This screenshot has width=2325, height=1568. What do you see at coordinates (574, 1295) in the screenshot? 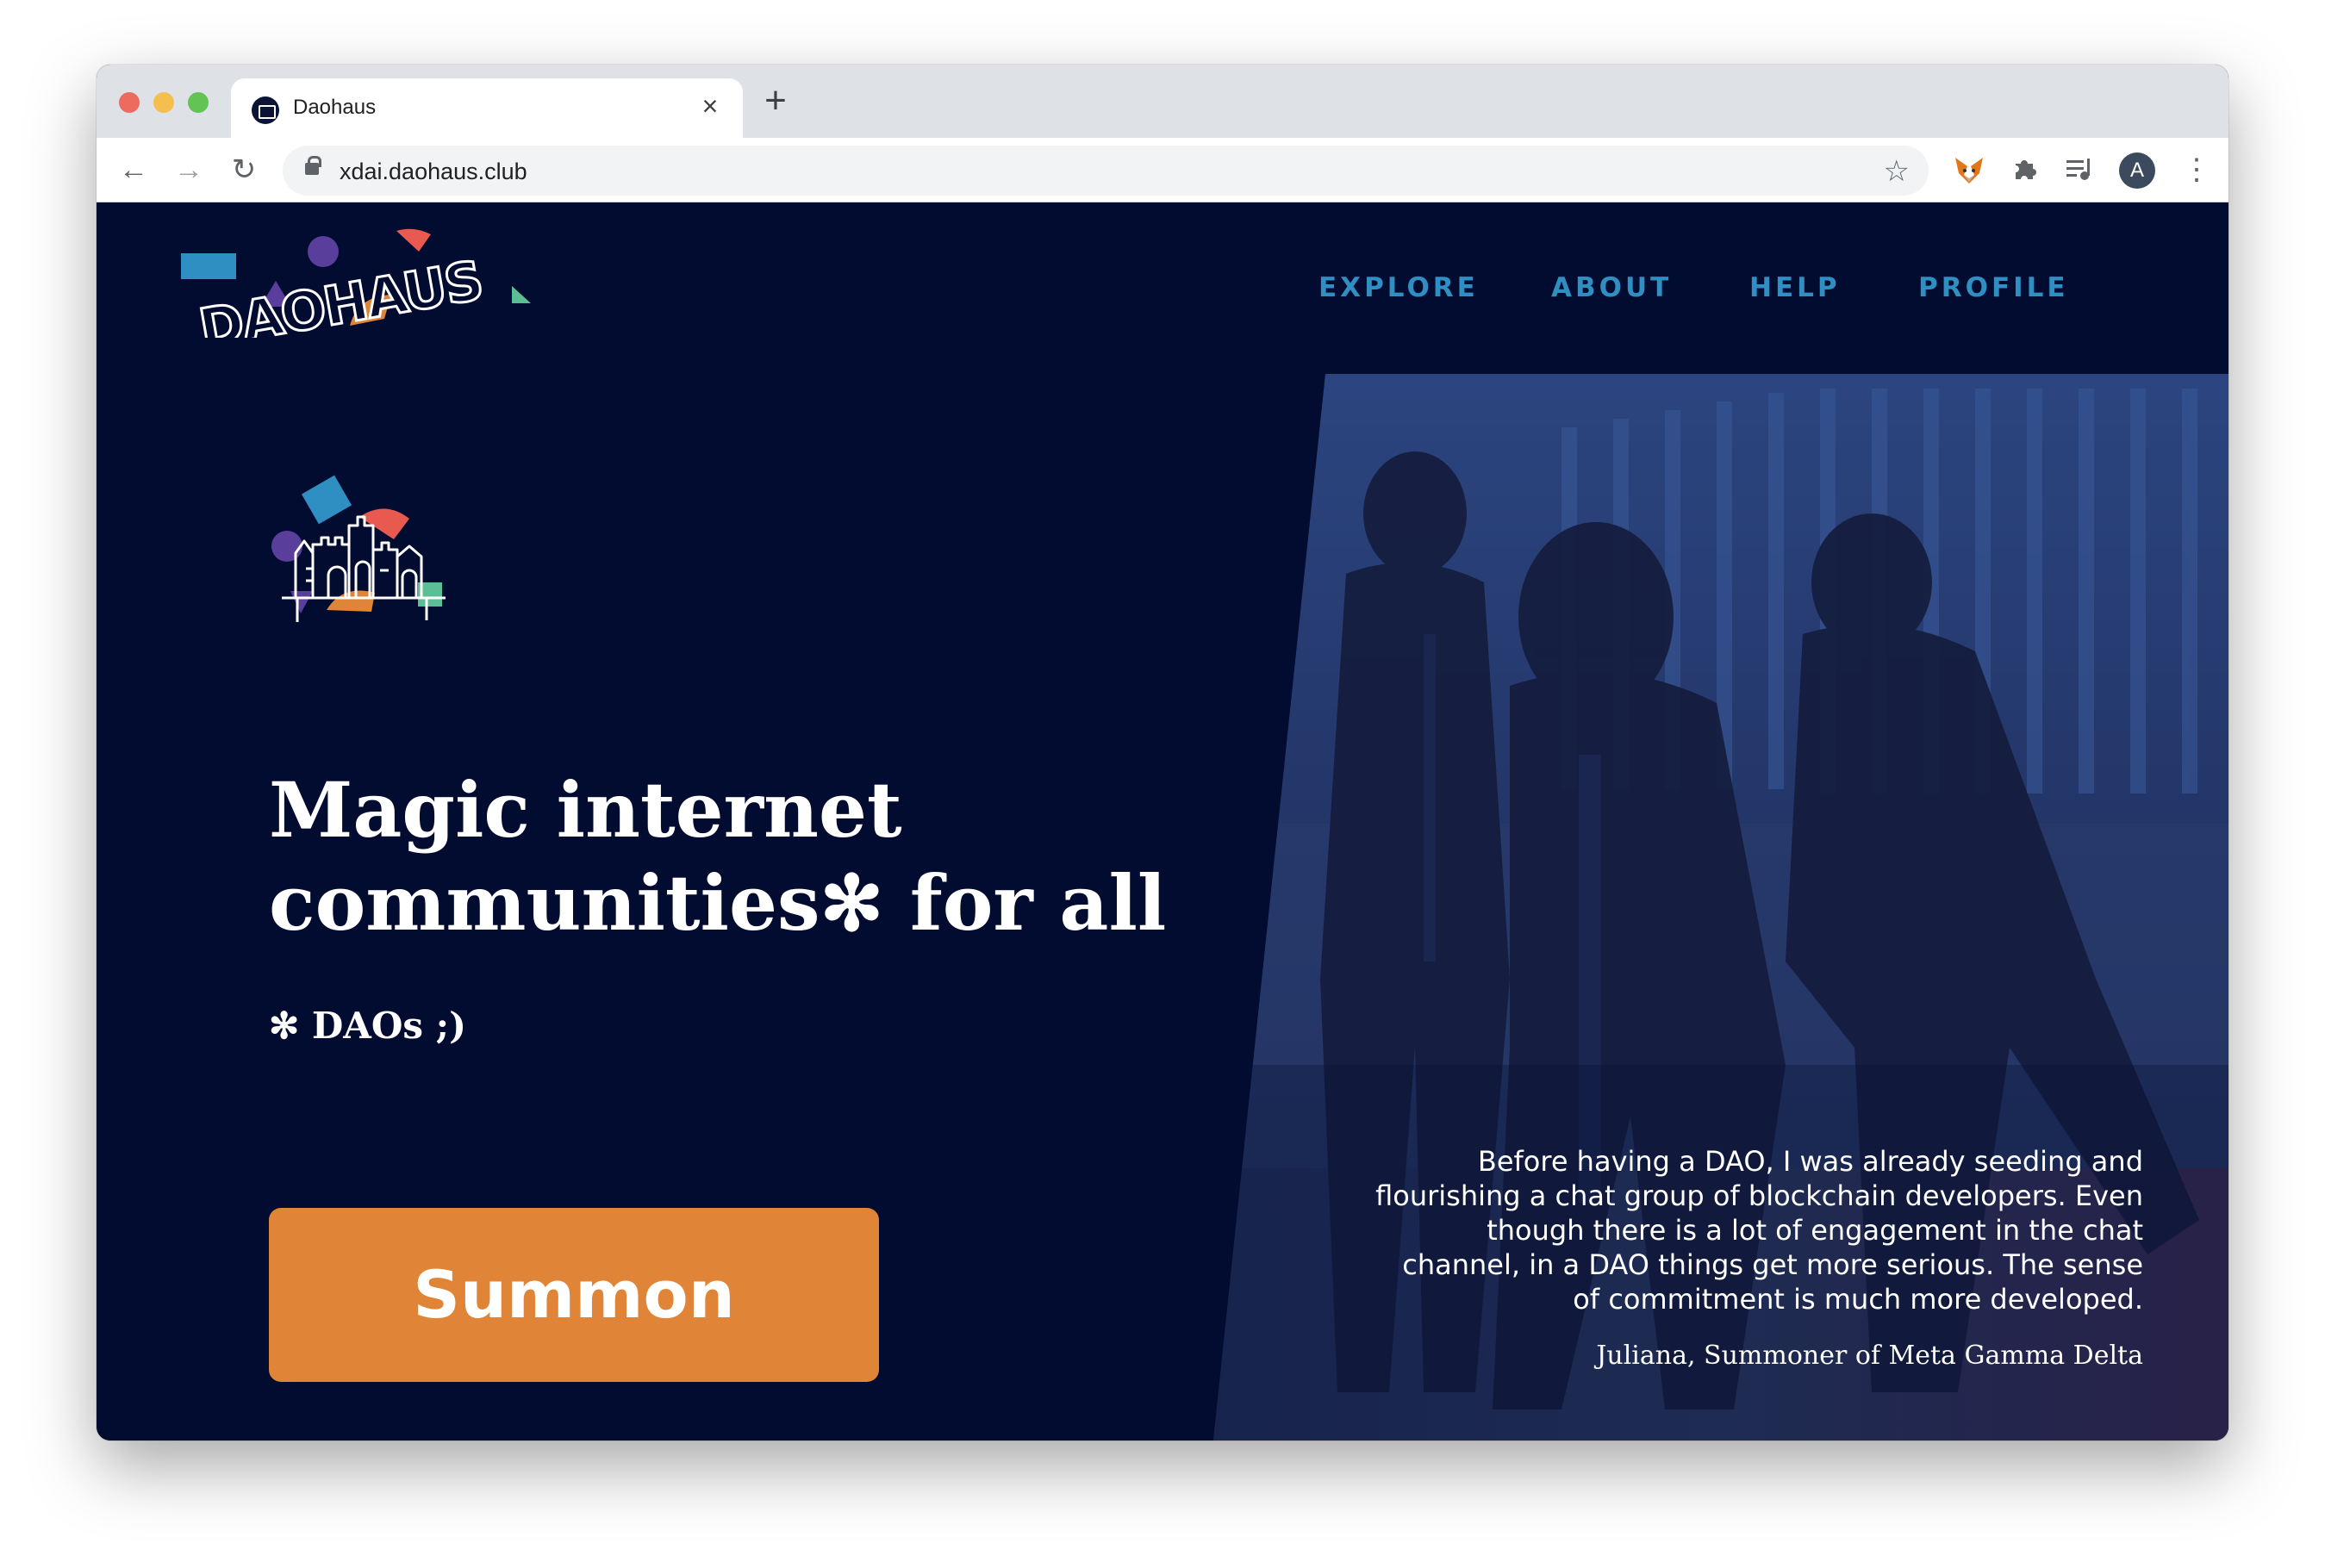
I see `summon-button: Summon` at bounding box center [574, 1295].